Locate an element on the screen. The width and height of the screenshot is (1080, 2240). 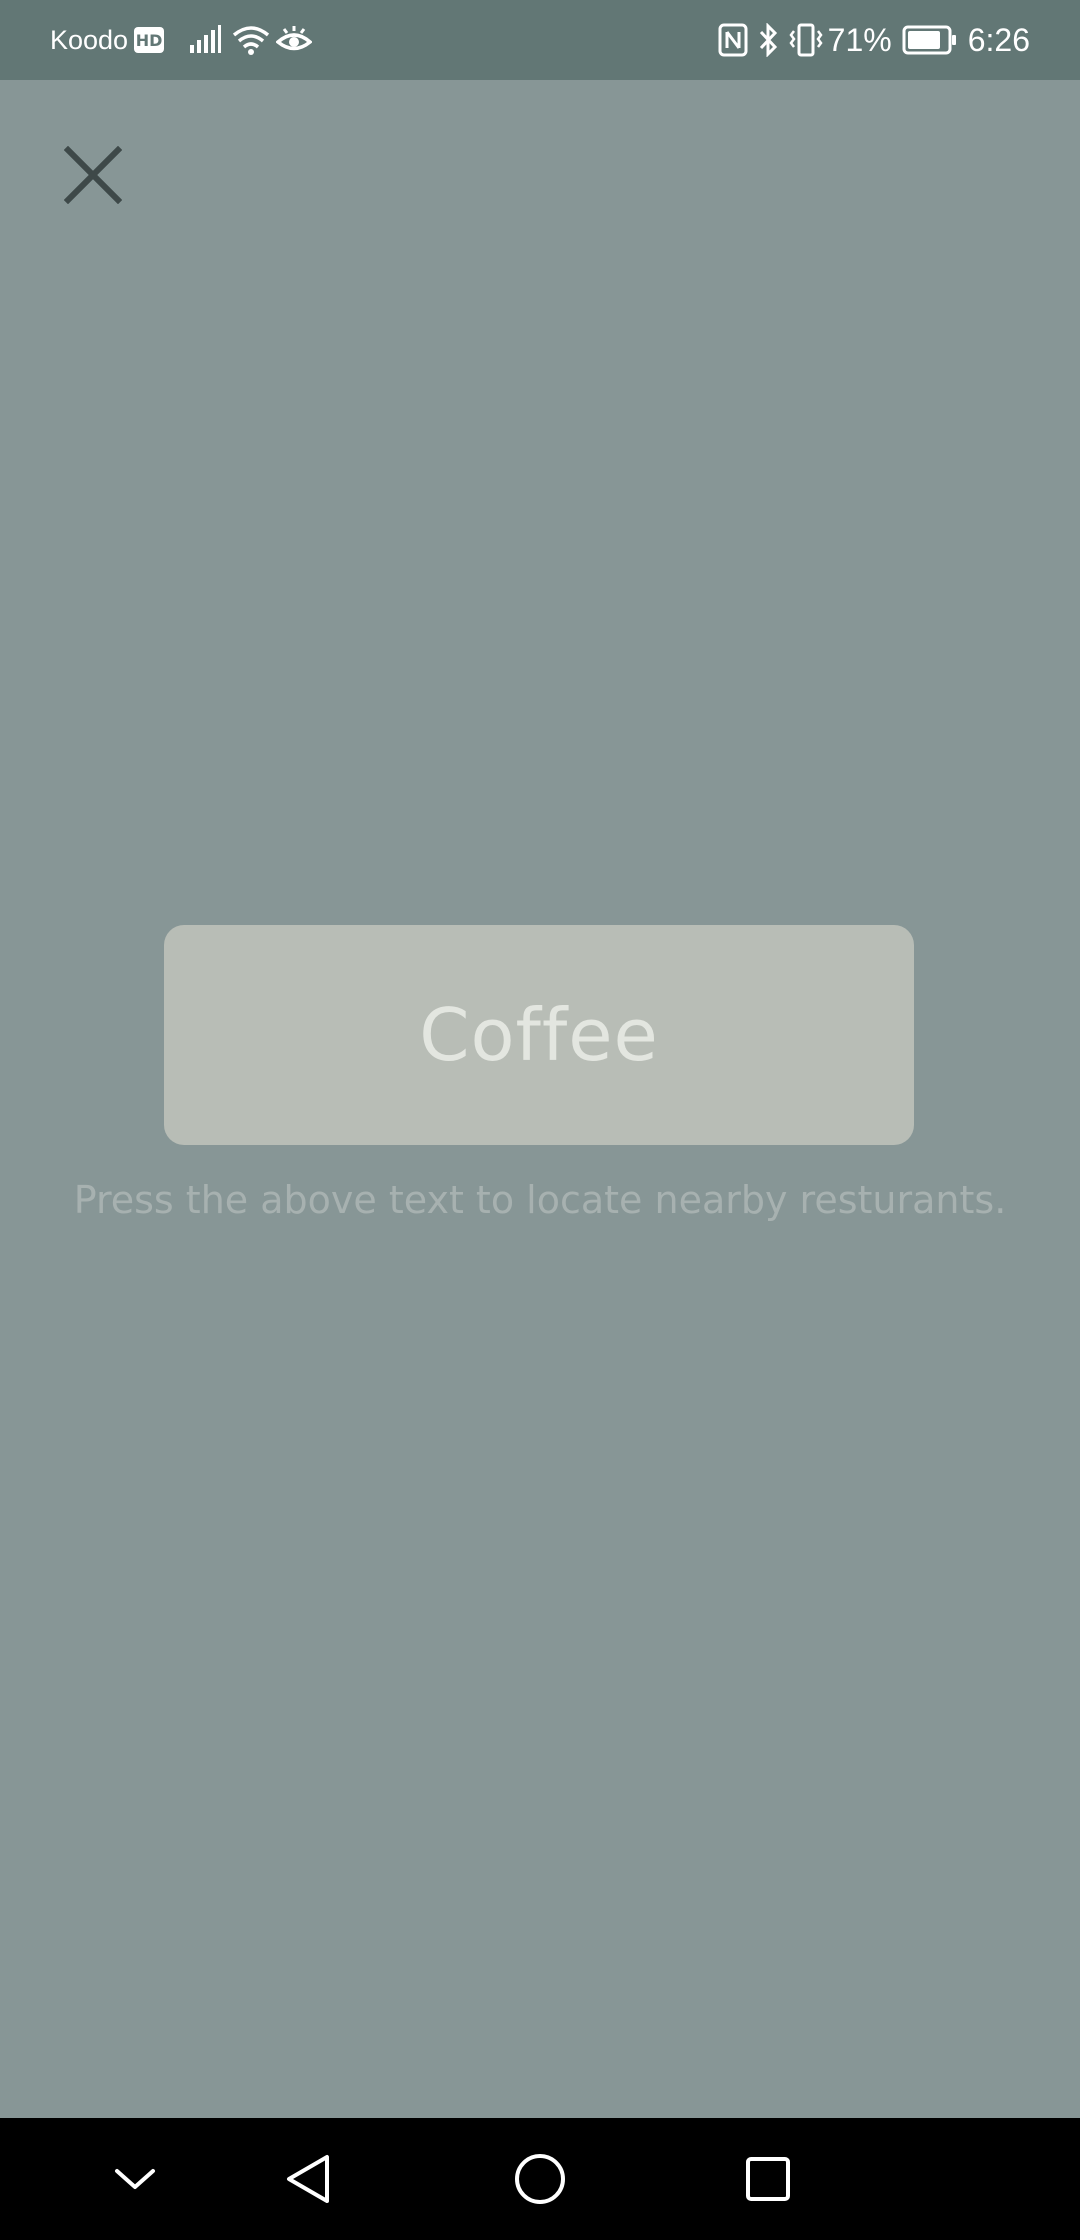
recents-icon is located at coordinates (768, 2179).